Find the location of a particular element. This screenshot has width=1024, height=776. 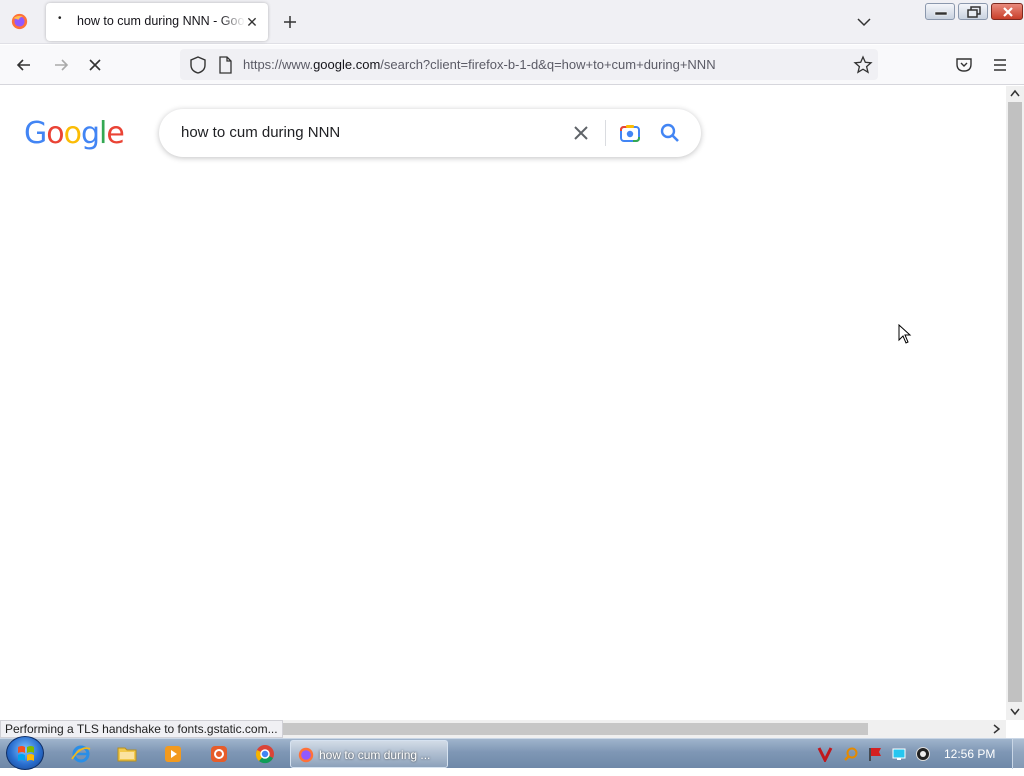

search-box: how to cum during NNN is located at coordinates (430, 133).